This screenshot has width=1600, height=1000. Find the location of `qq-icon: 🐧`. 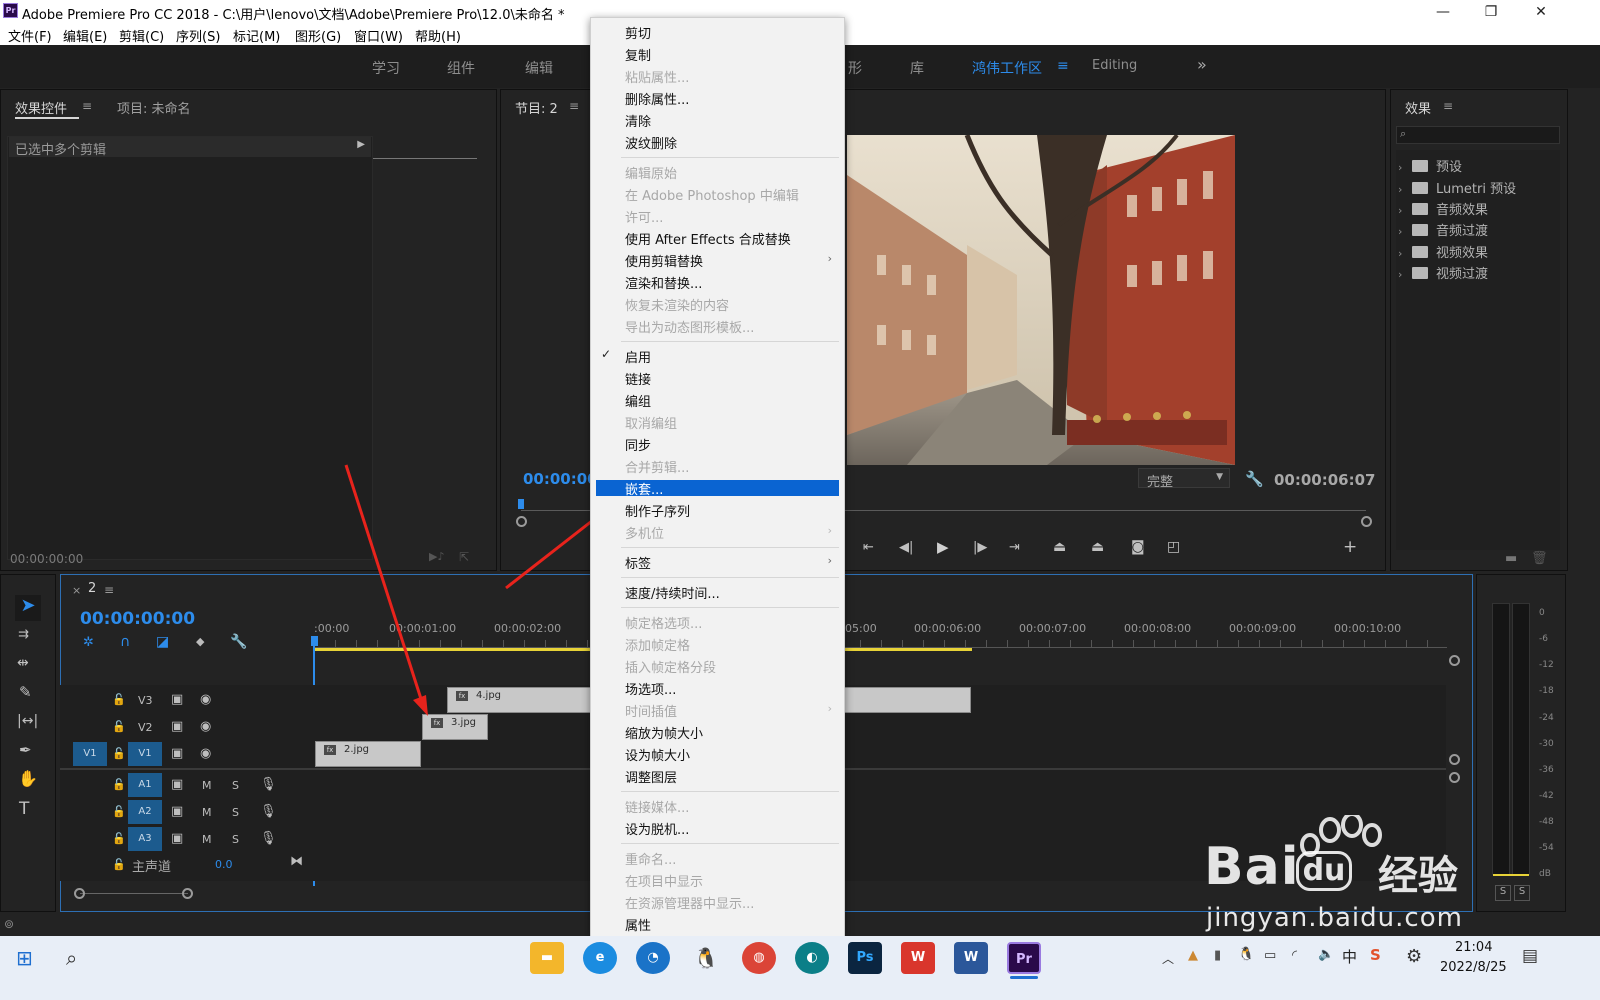

qq-icon: 🐧 is located at coordinates (706, 958).